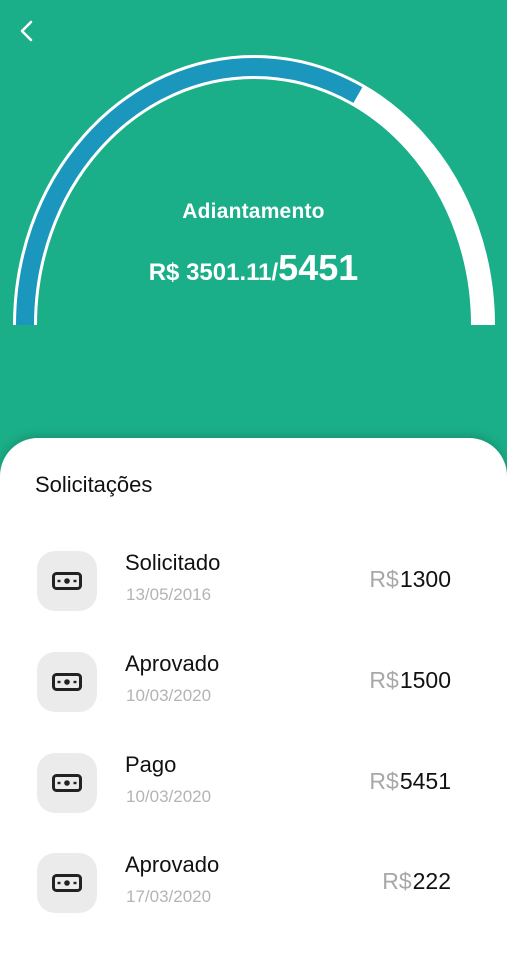  What do you see at coordinates (253, 792) in the screenshot?
I see `request-row: Pago 10/03/2020 R$5451` at bounding box center [253, 792].